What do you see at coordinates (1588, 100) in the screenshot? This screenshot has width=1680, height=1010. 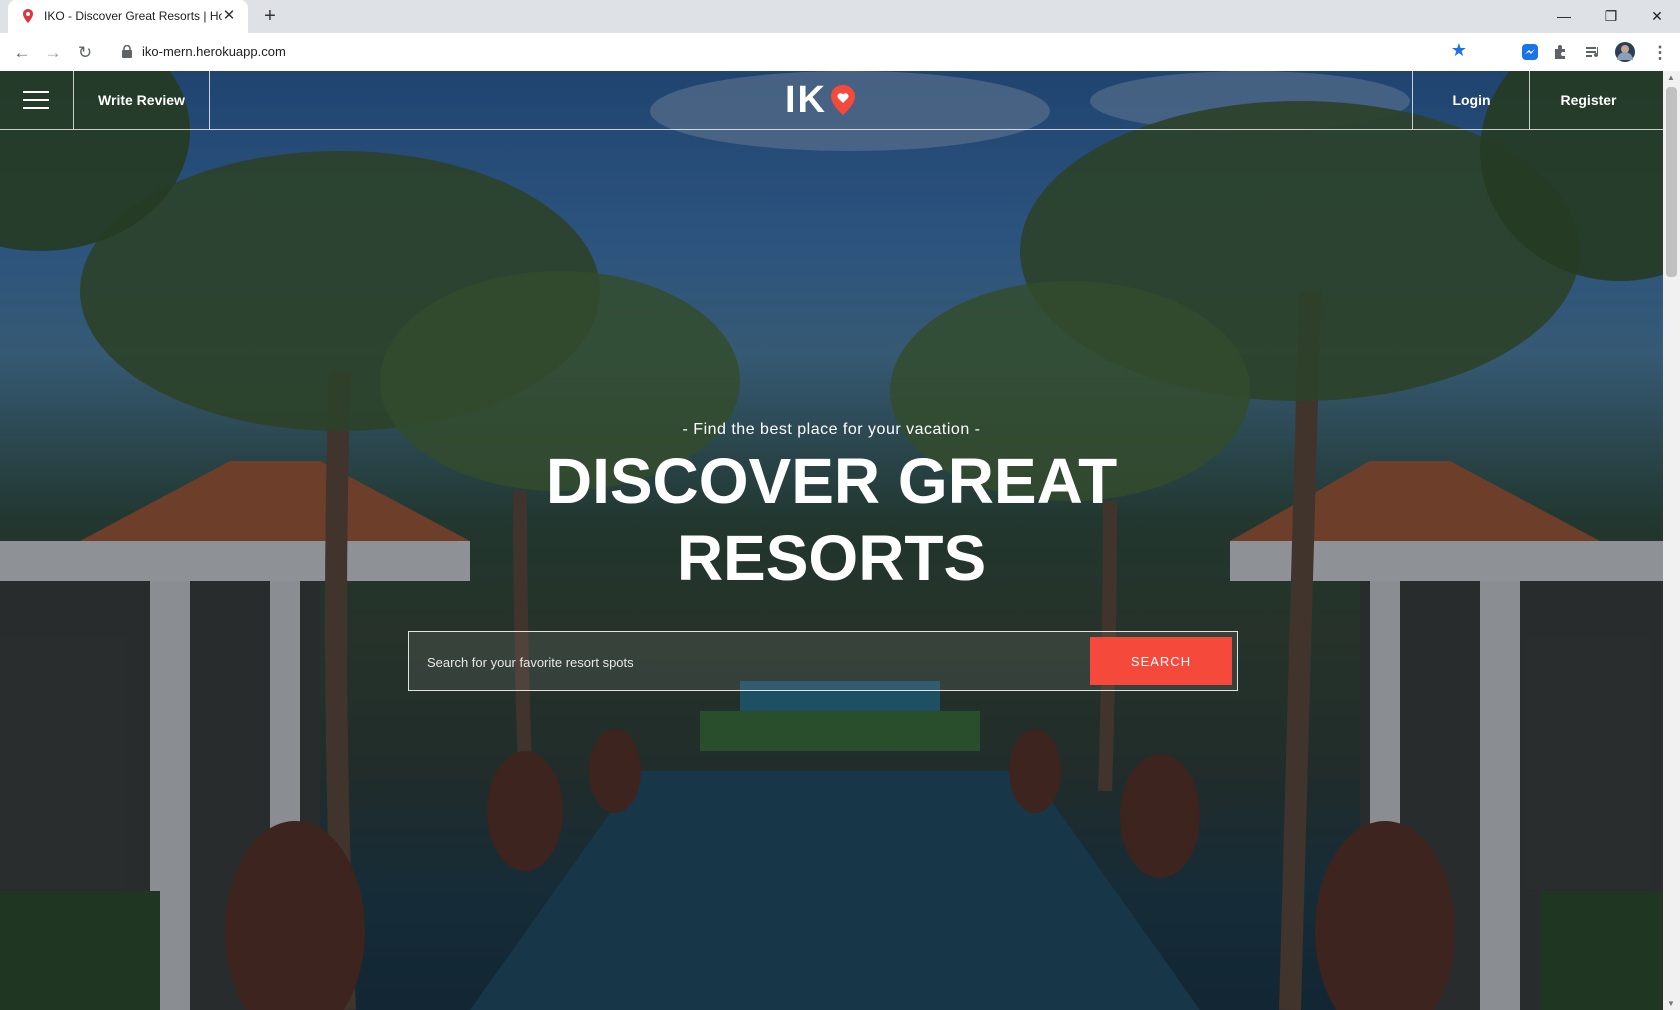 I see `register-link: Register` at bounding box center [1588, 100].